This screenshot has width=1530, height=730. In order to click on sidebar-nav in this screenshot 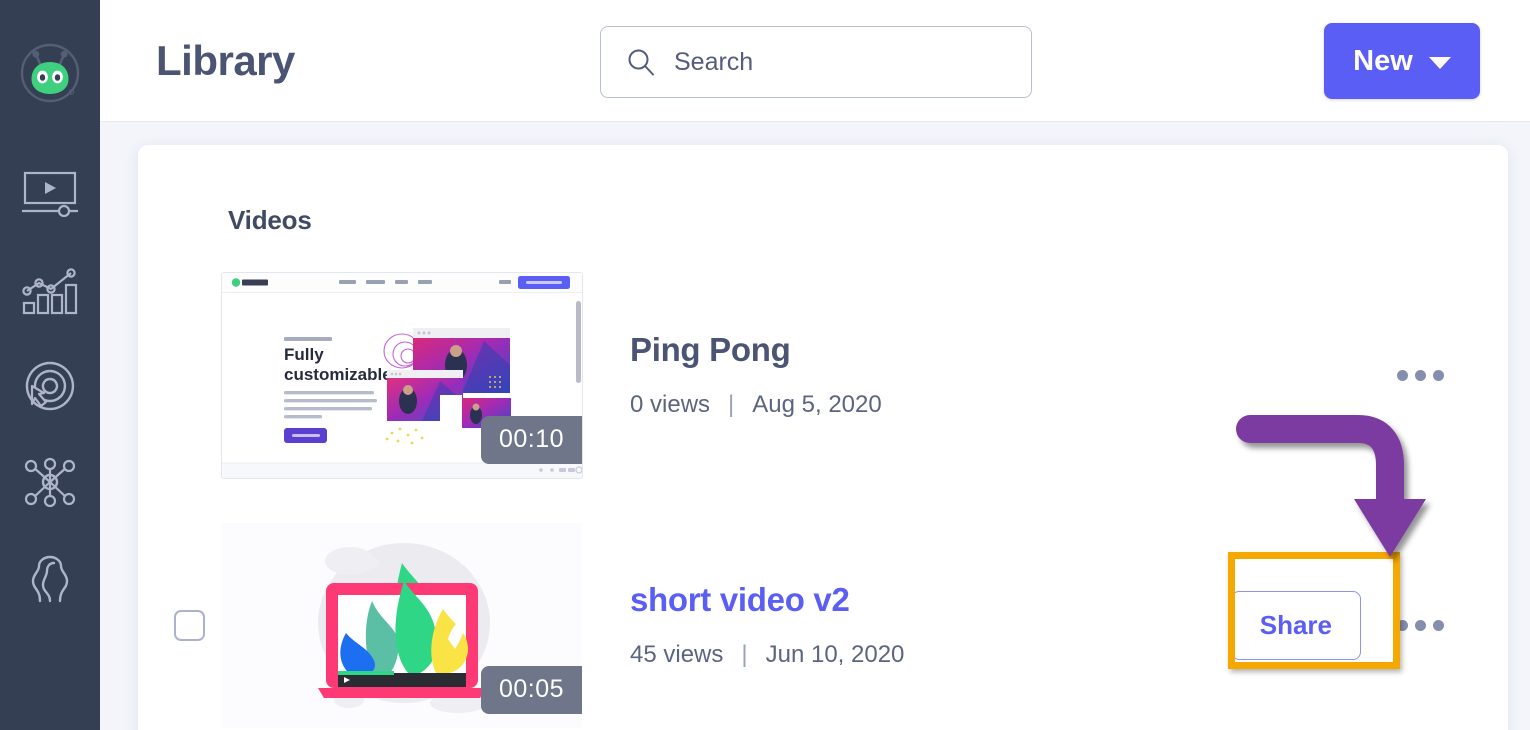, I will do `click(50, 386)`.